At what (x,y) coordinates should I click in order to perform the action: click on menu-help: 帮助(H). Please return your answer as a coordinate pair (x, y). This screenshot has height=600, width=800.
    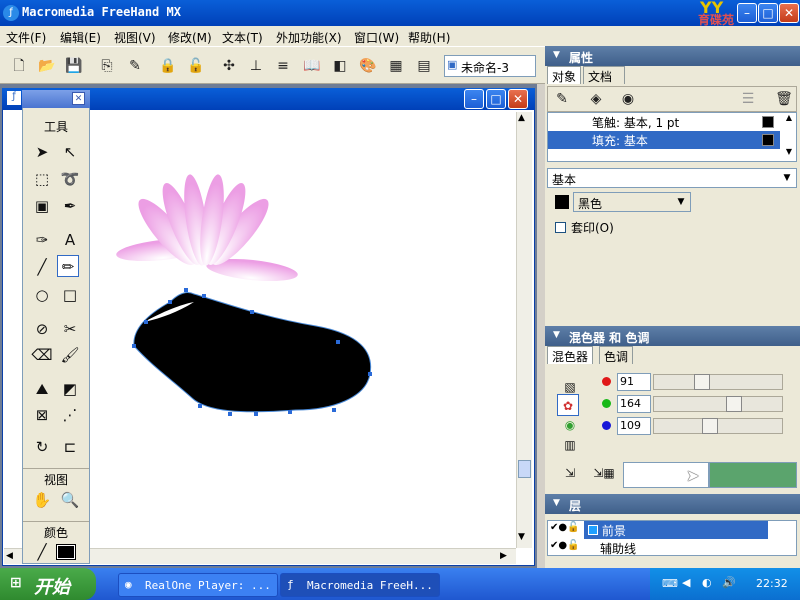
    Looking at the image, I should click on (429, 37).